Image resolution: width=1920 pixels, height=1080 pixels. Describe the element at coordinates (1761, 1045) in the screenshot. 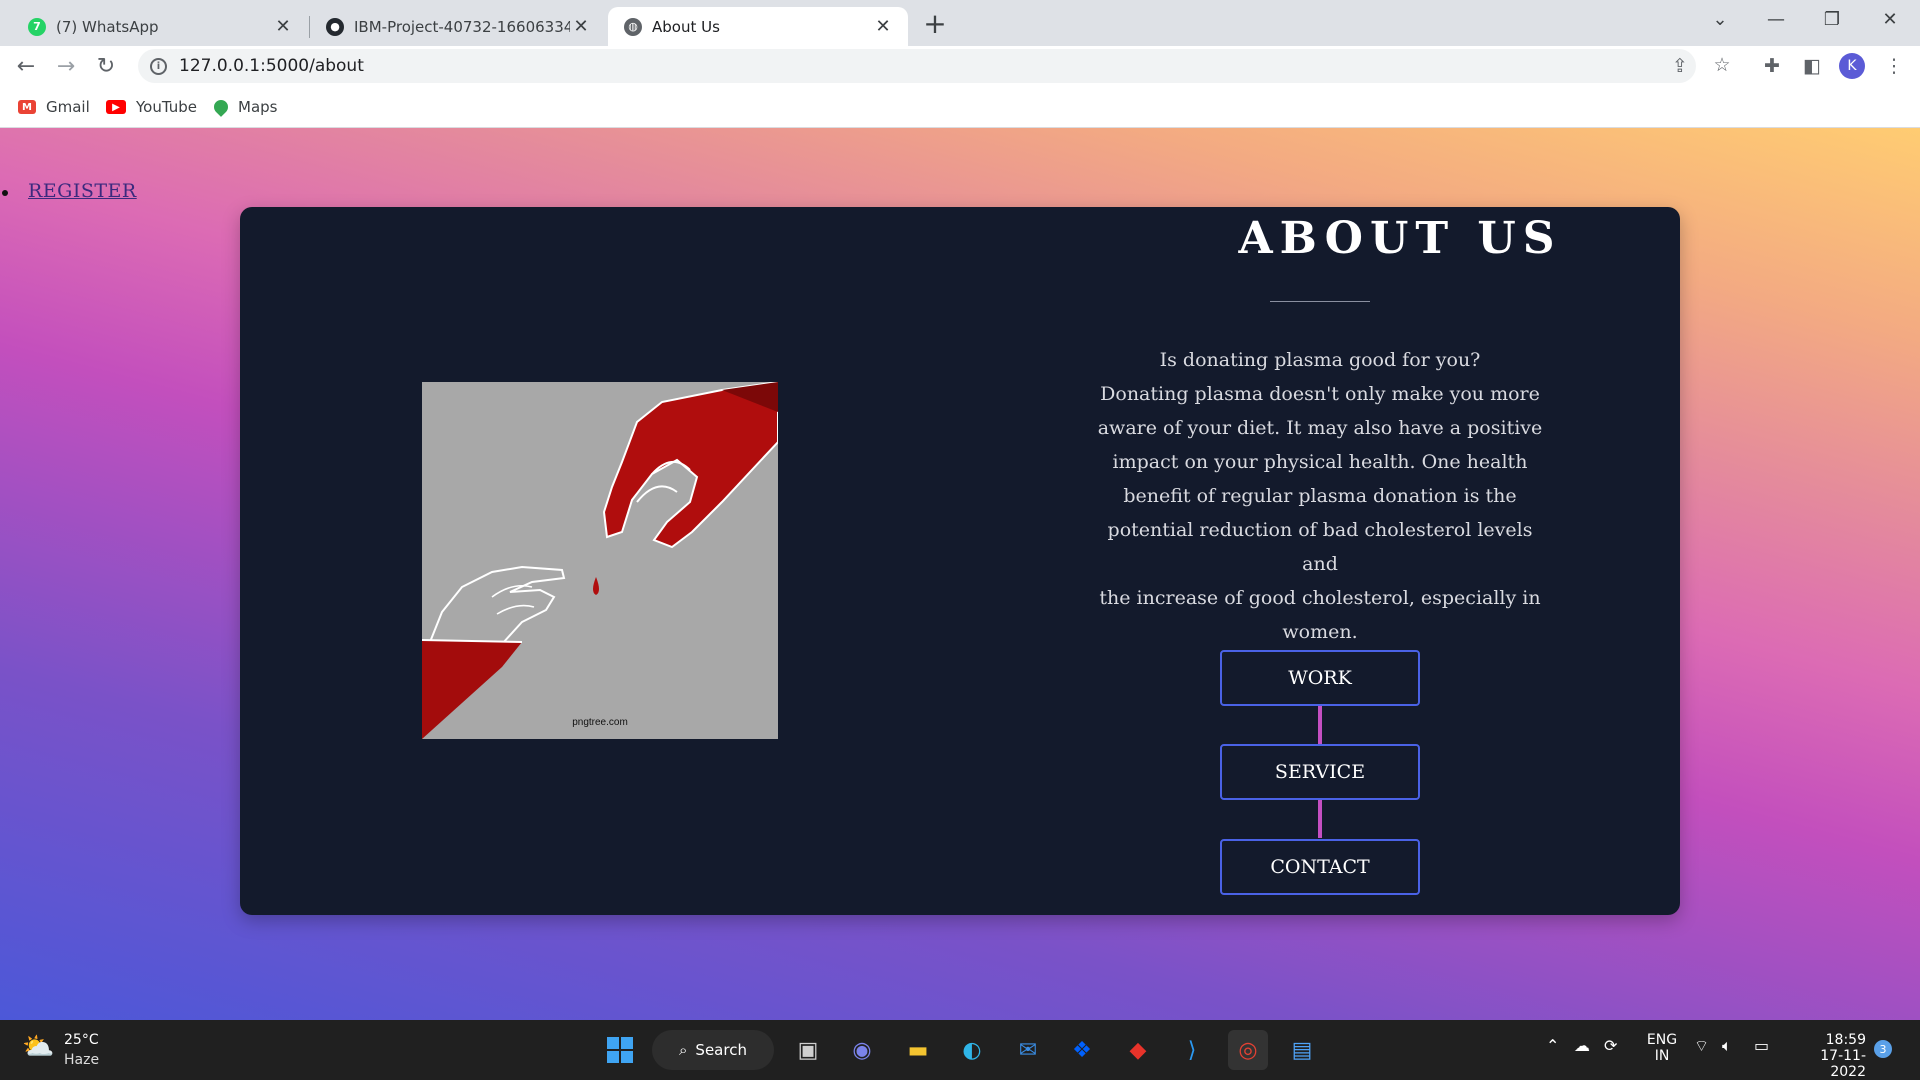

I see `battery-icon: ▭` at that location.